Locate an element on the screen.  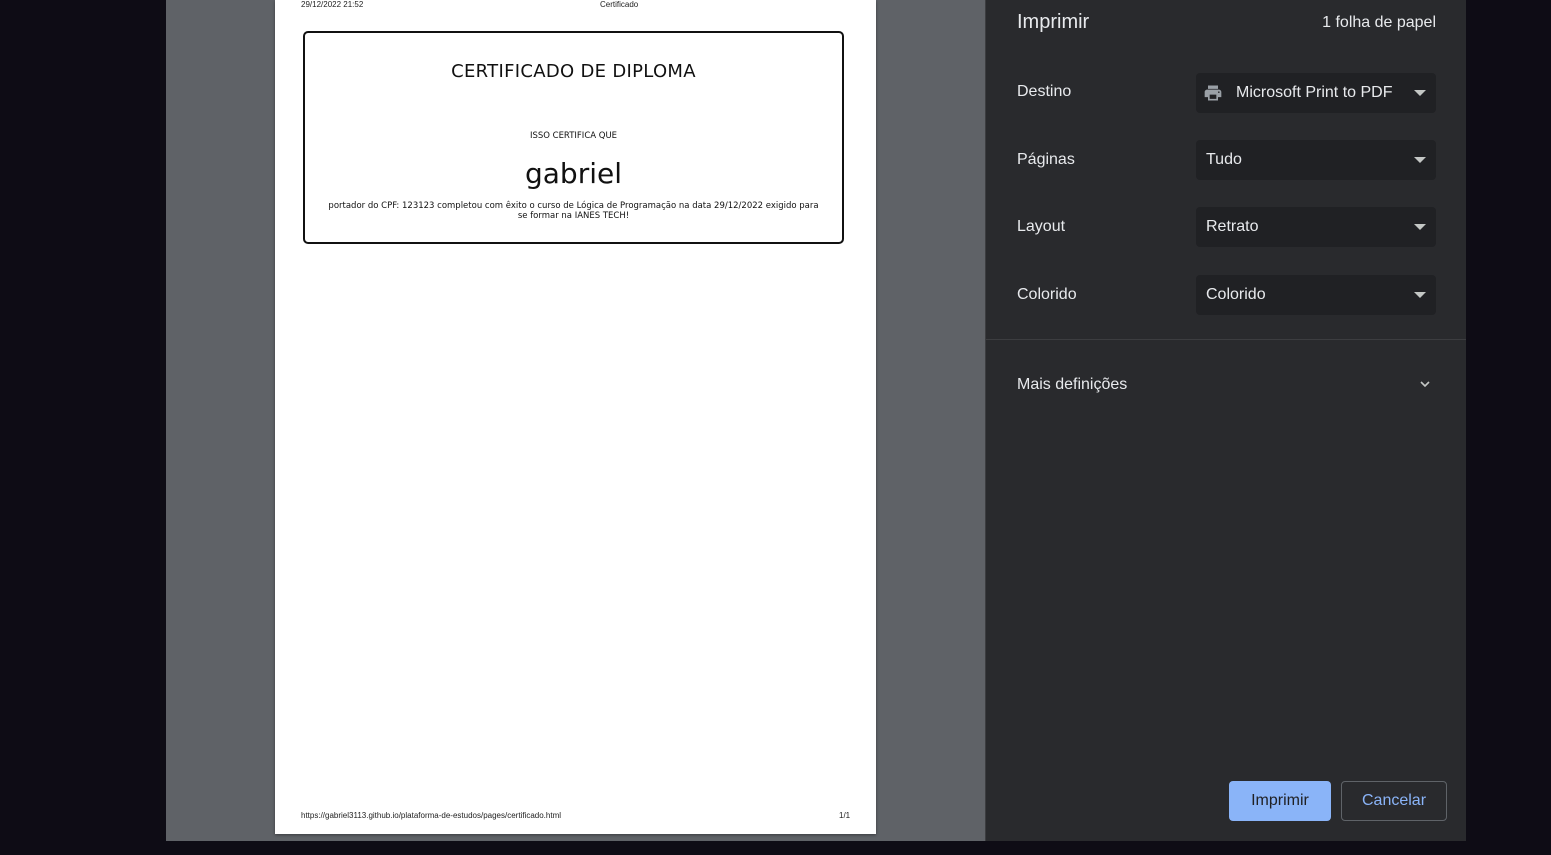
dim-overlay-right is located at coordinates (1508, 427).